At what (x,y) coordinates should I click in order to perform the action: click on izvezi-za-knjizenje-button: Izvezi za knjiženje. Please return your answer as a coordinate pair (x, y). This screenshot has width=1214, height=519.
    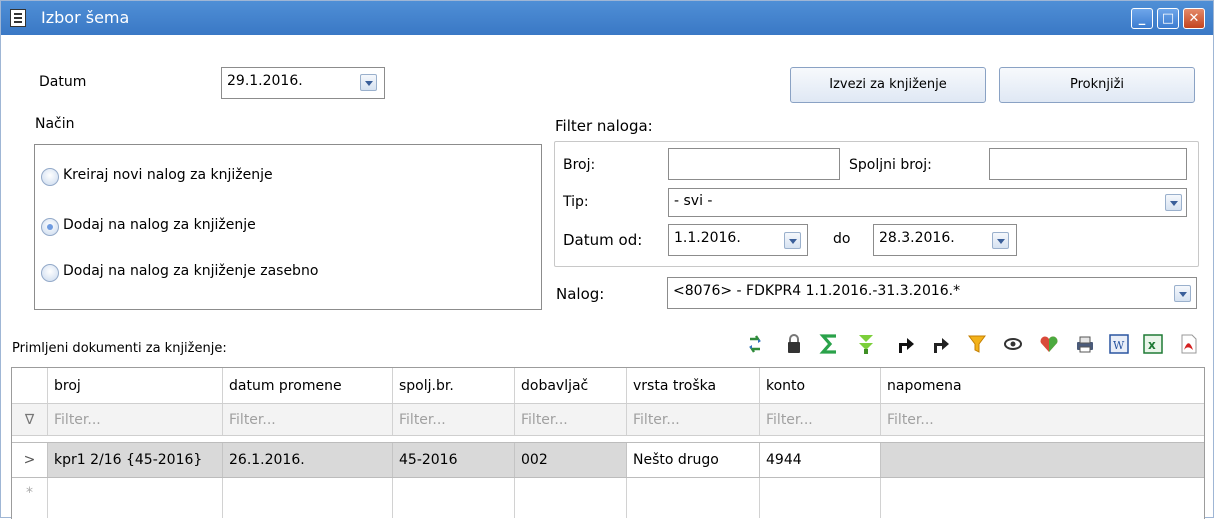
    Looking at the image, I should click on (888, 85).